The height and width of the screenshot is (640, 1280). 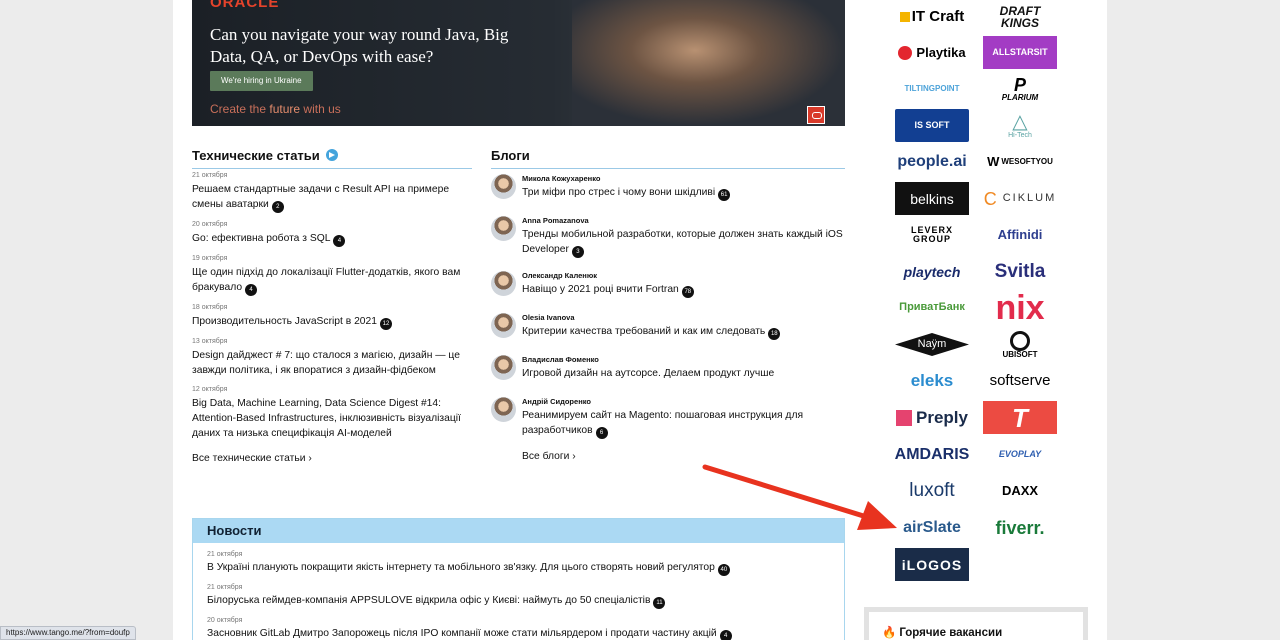 What do you see at coordinates (932, 307) in the screenshot?
I see `logo-privatbank: ПриватБанк` at bounding box center [932, 307].